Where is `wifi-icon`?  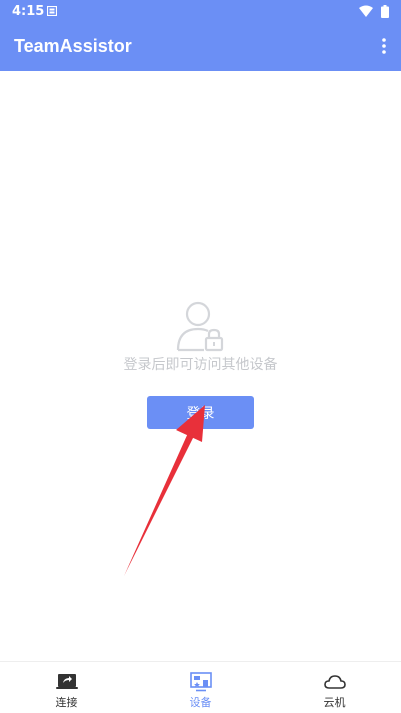
wifi-icon is located at coordinates (366, 11).